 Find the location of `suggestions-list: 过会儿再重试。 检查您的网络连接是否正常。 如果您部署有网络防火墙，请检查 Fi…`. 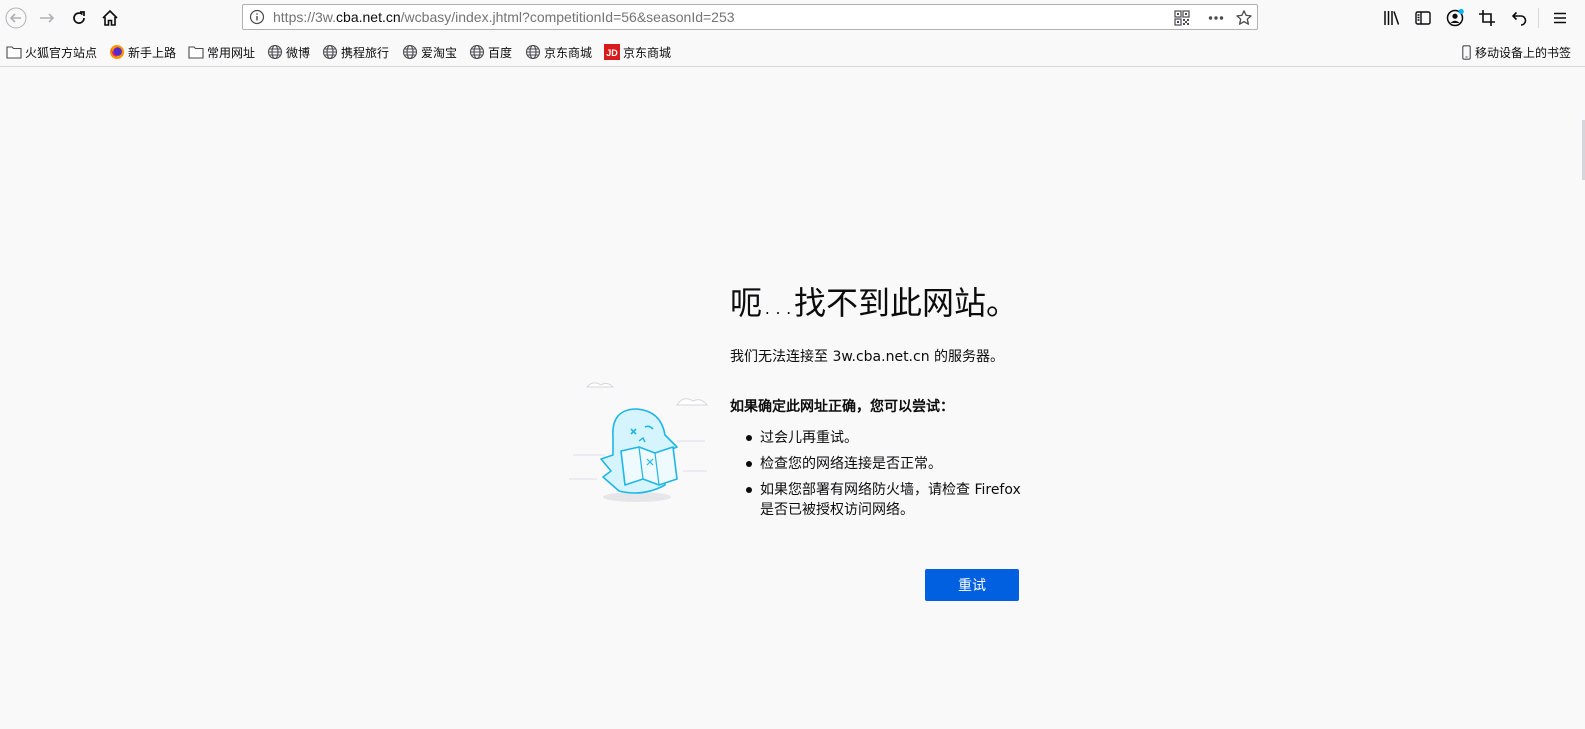

suggestions-list: 过会儿再重试。 检查您的网络连接是否正常。 如果您部署有网络防火墙，请检查 Fi… is located at coordinates (880, 477).